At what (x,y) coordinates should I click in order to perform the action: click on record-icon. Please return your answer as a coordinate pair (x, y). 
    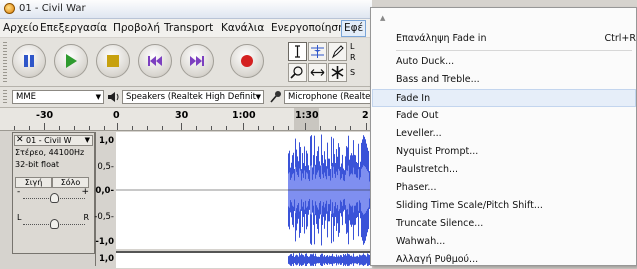
    Looking at the image, I should click on (247, 61).